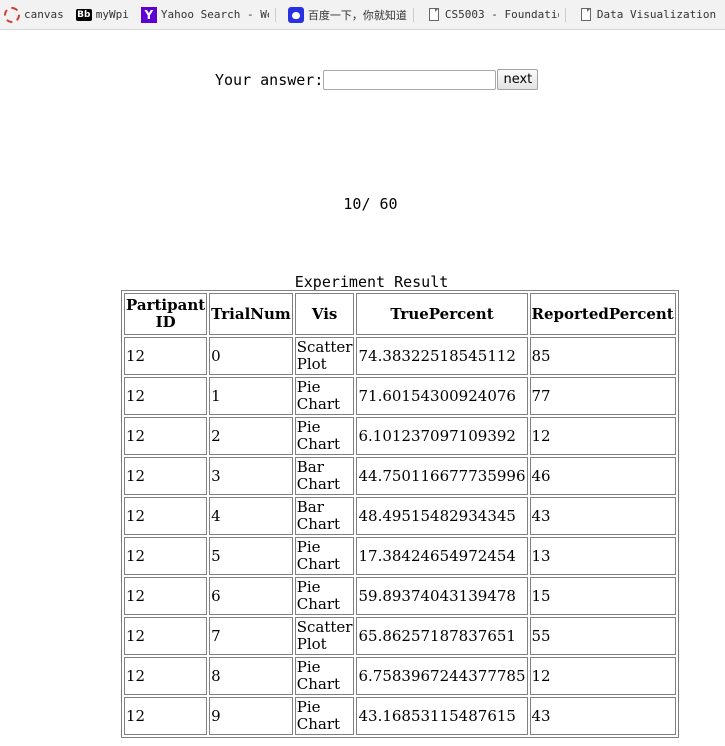 This screenshot has height=746, width=725. I want to click on cell-trial-num: 3, so click(251, 476).